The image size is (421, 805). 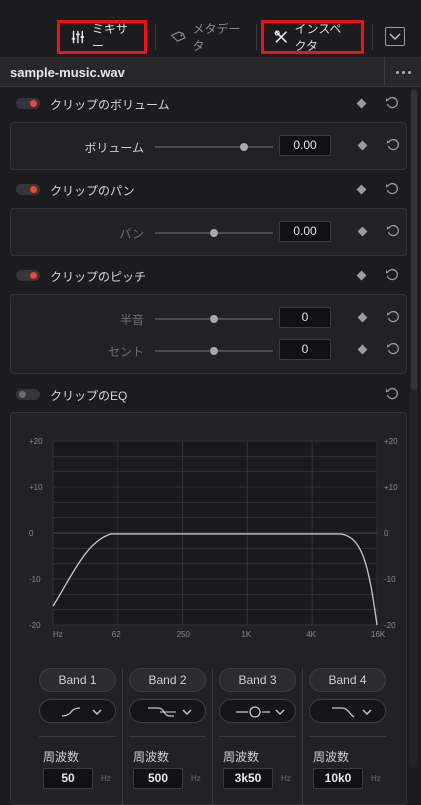 I want to click on semitone-value-field: 0, so click(x=305, y=317).